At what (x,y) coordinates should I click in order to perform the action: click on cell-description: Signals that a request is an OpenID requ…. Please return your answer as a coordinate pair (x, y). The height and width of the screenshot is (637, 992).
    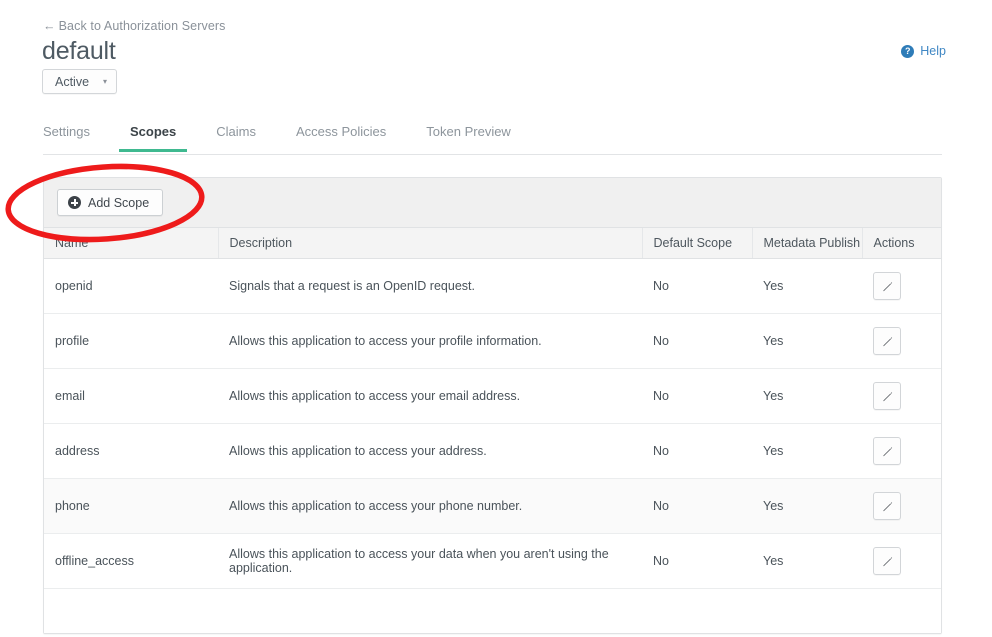
    Looking at the image, I should click on (430, 286).